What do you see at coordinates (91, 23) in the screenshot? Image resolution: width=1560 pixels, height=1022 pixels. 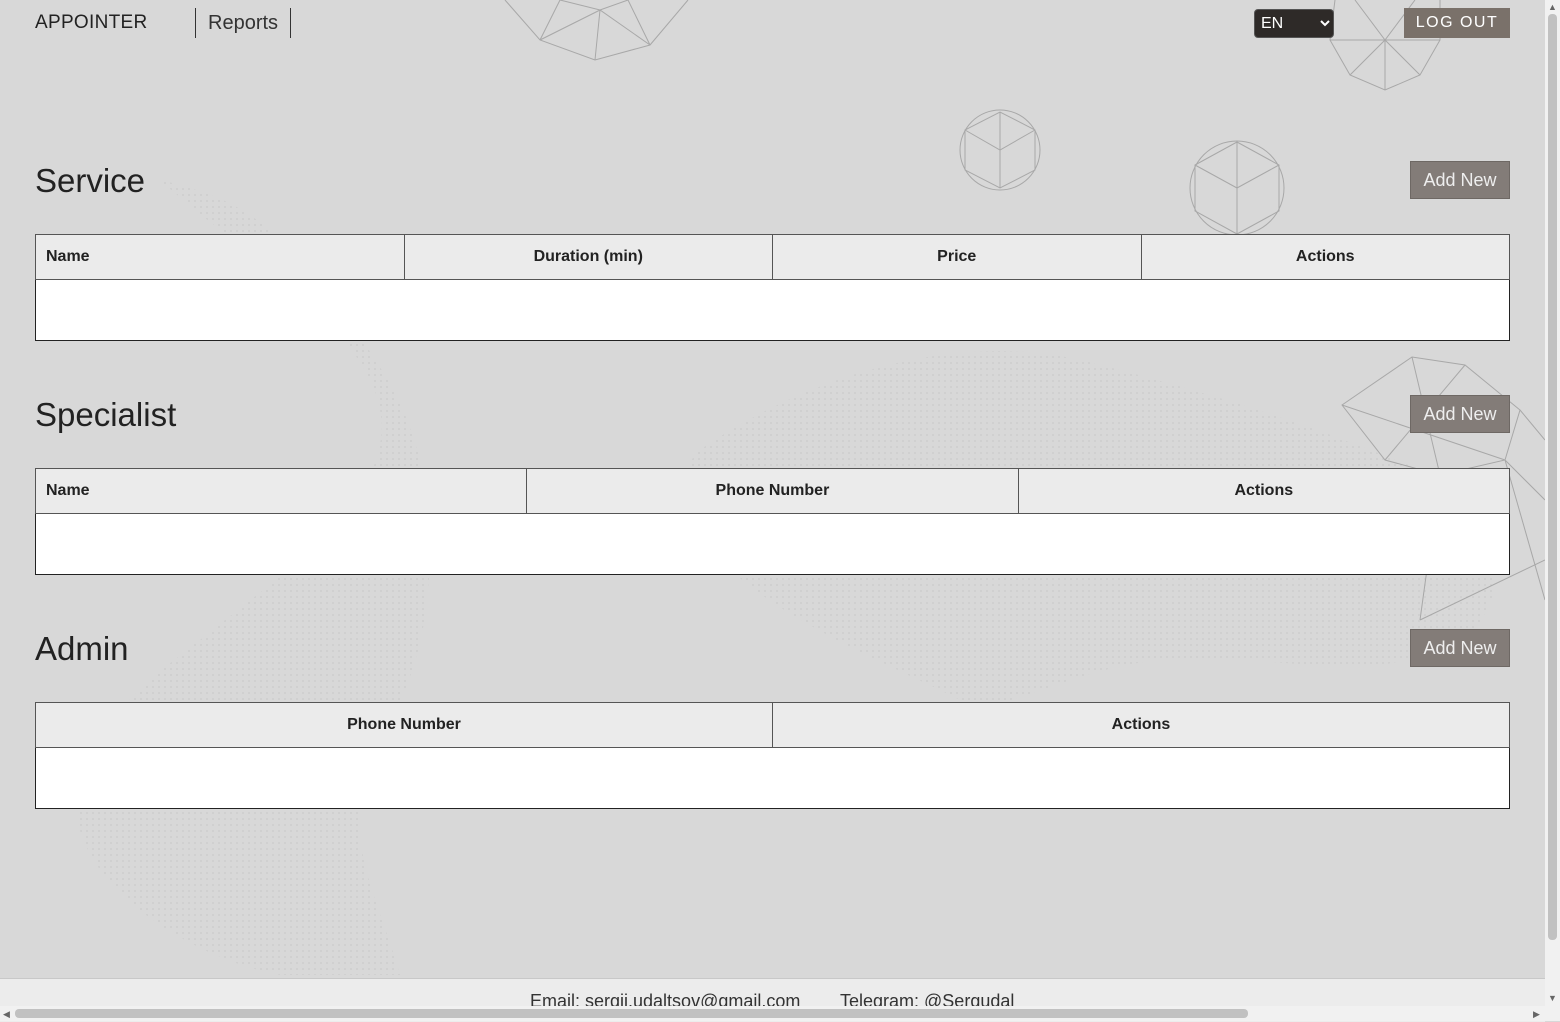 I see `brand-logo: APPOINTER` at bounding box center [91, 23].